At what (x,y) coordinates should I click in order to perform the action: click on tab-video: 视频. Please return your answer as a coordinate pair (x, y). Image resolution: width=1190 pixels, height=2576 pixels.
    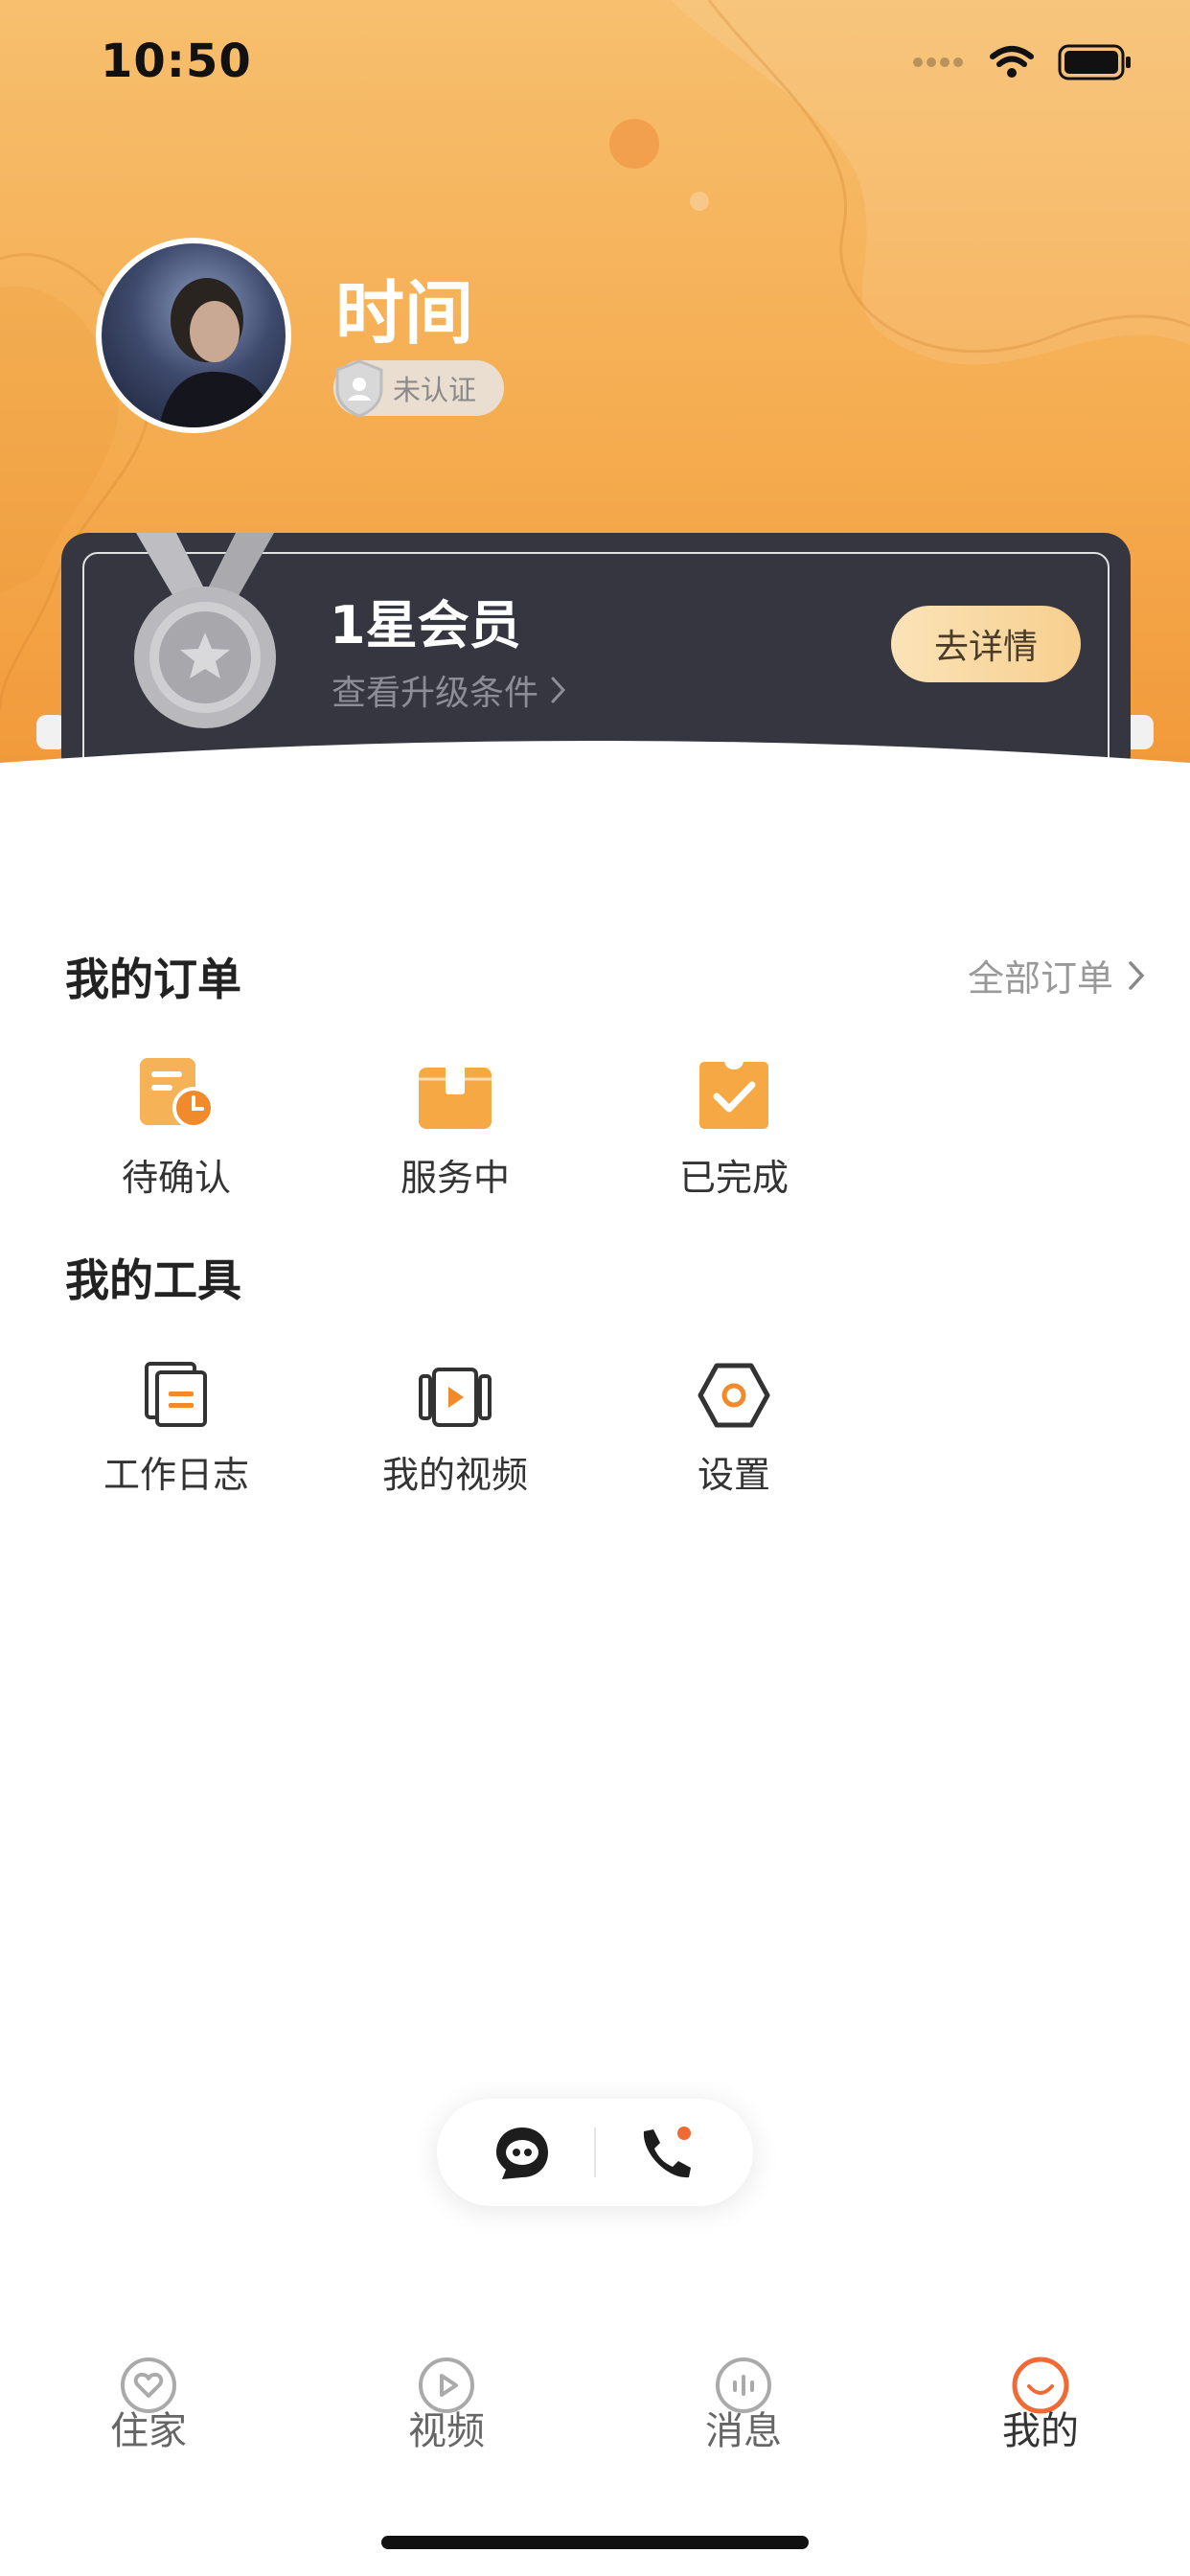
    Looking at the image, I should click on (447, 2405).